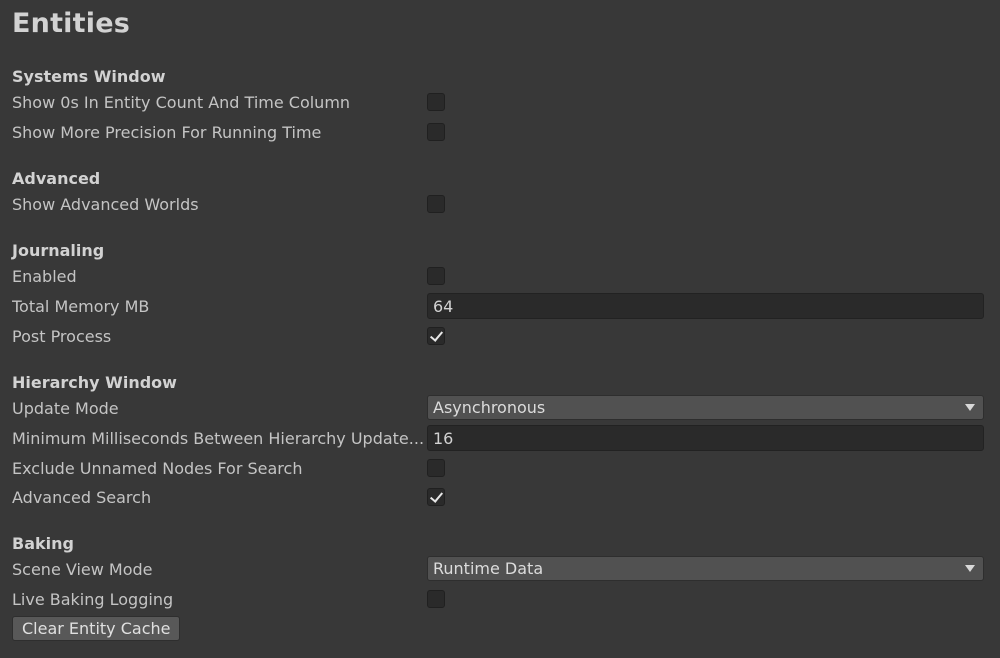 The width and height of the screenshot is (1000, 658). Describe the element at coordinates (436, 599) in the screenshot. I see `live-baking-logging-checkbox` at that location.